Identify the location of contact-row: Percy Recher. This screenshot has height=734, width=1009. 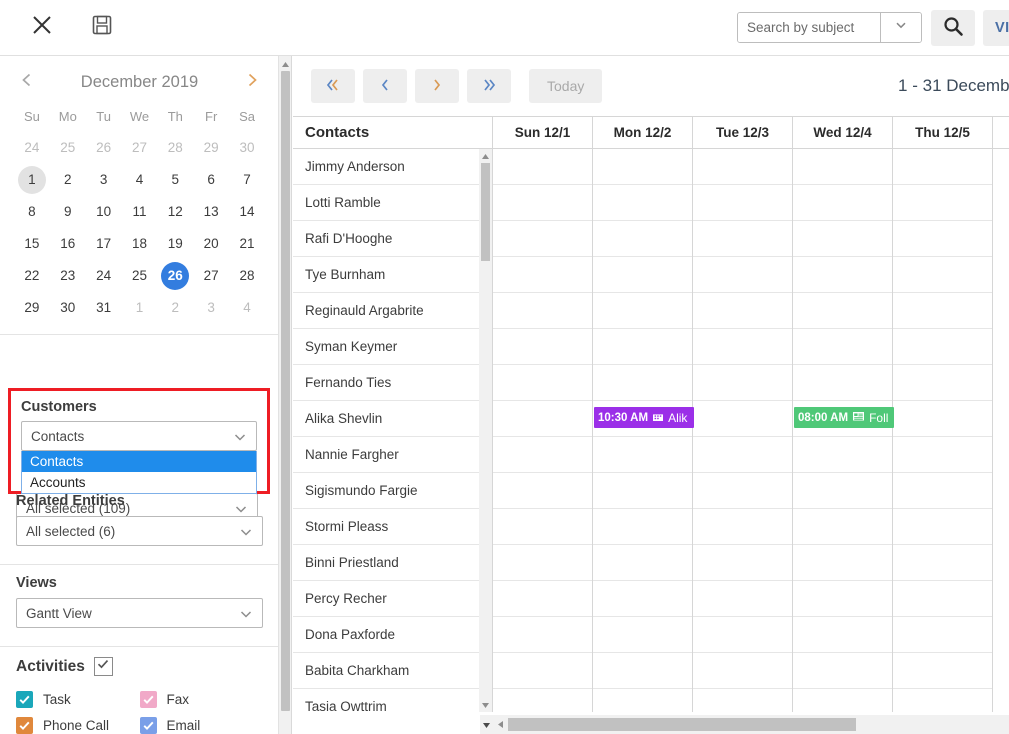
(392, 599).